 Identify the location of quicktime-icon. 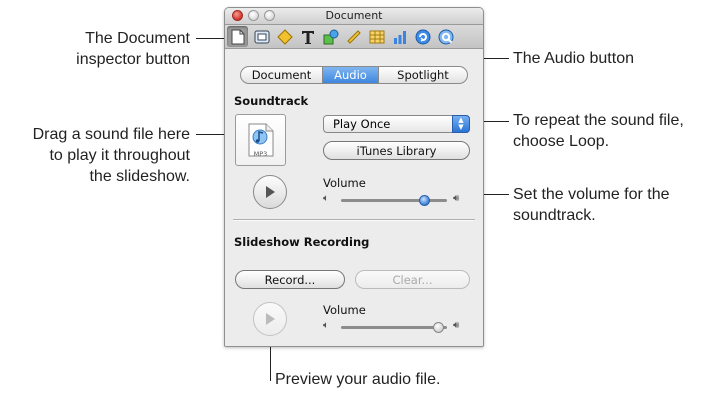
(445, 36).